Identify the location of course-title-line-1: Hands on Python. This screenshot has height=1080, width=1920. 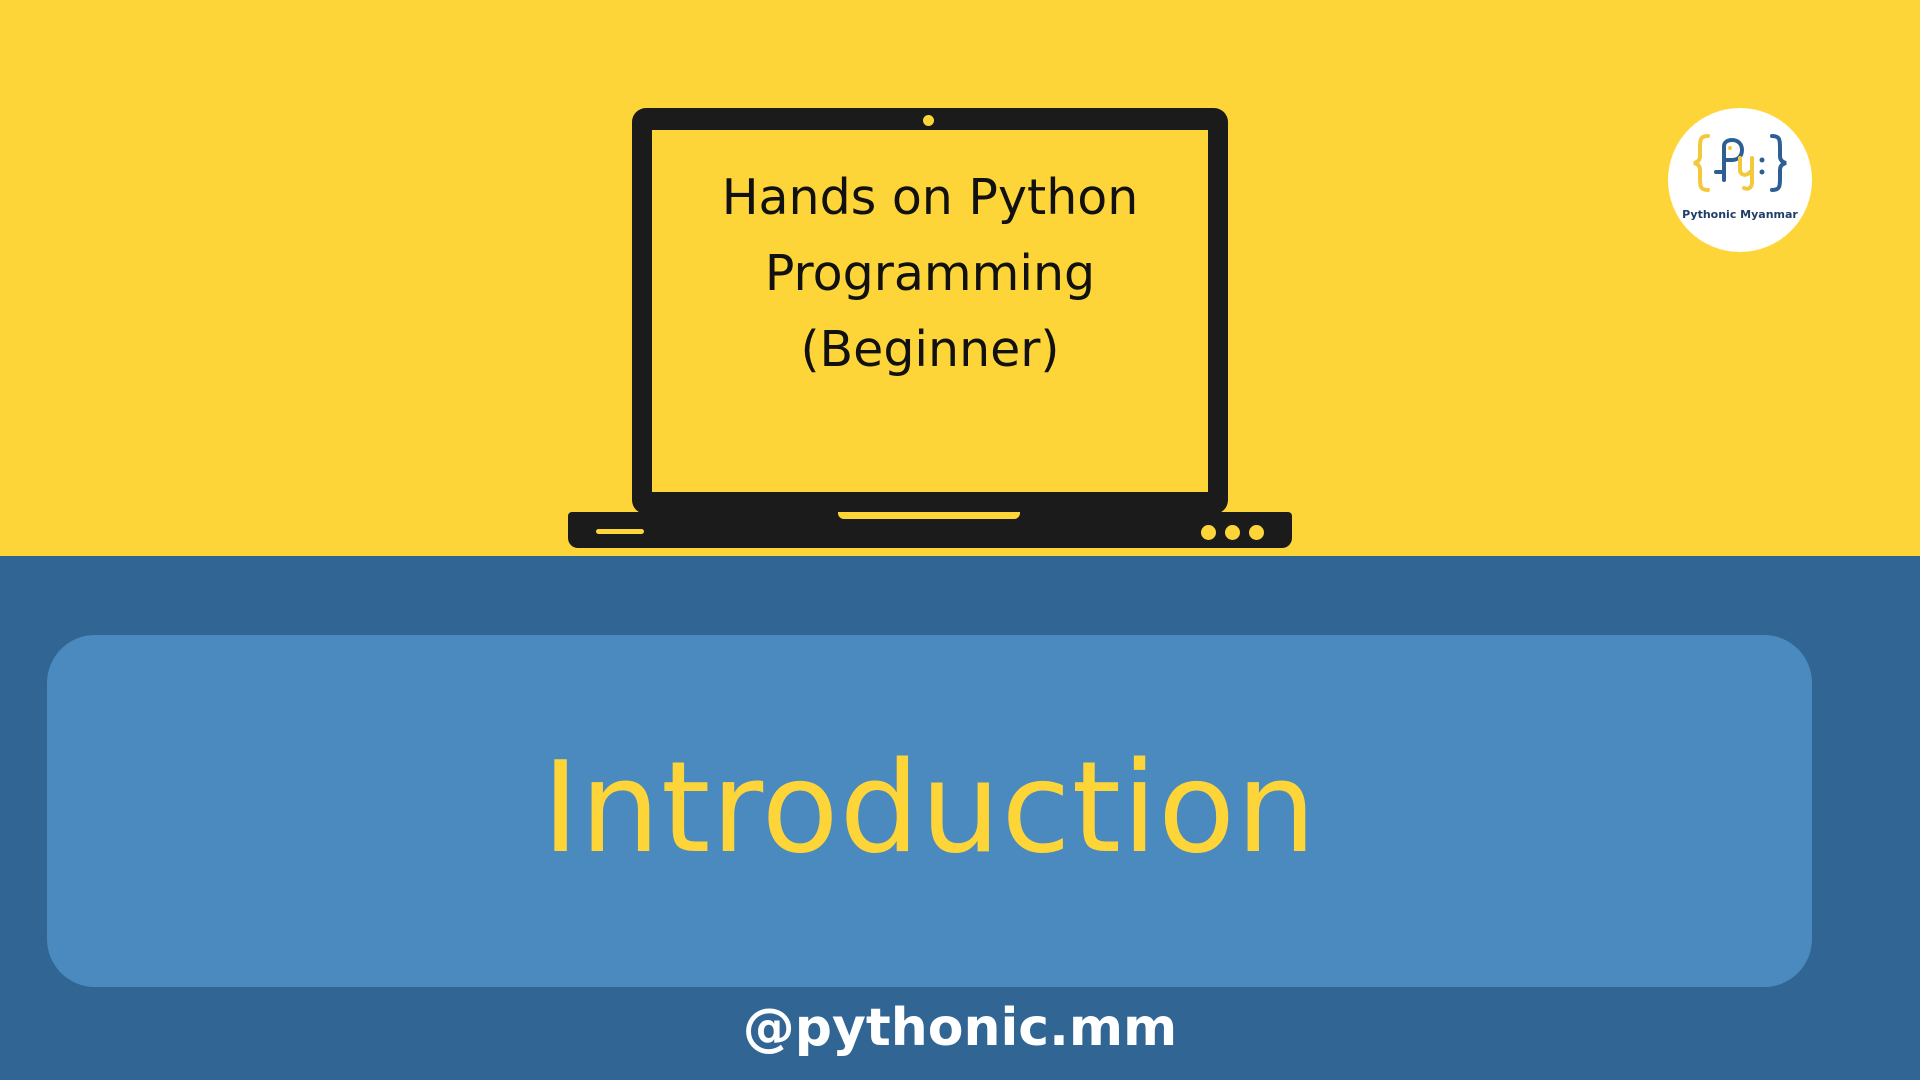
(930, 197).